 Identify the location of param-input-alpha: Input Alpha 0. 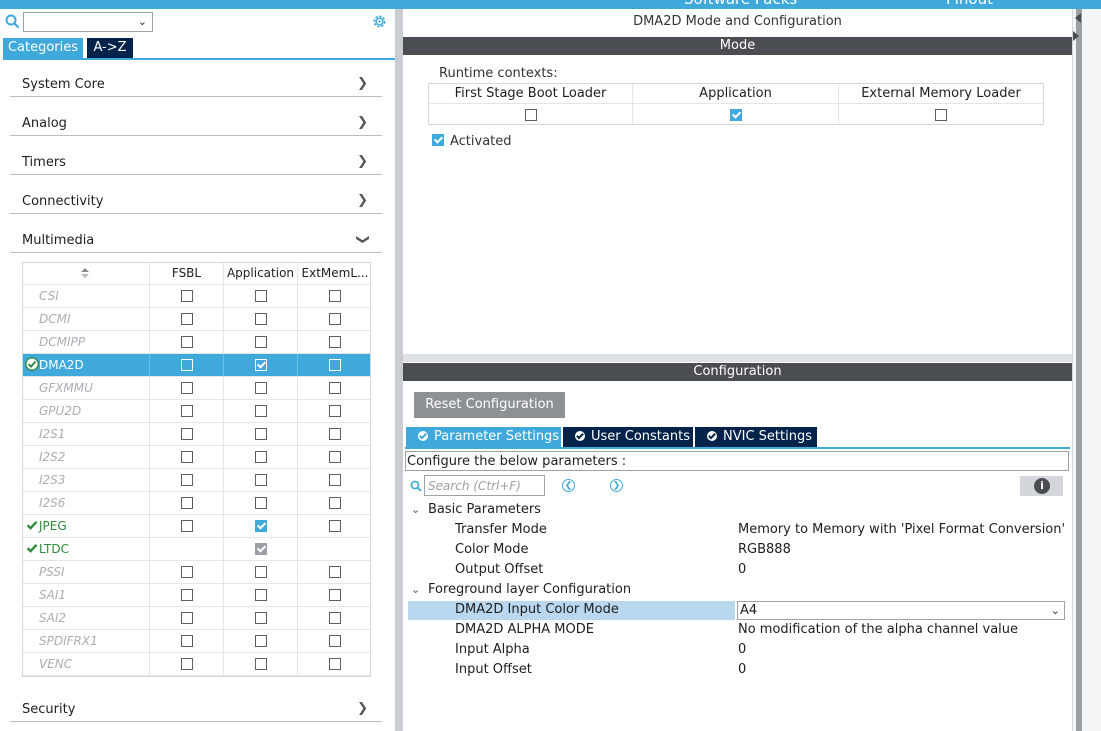
(737, 650).